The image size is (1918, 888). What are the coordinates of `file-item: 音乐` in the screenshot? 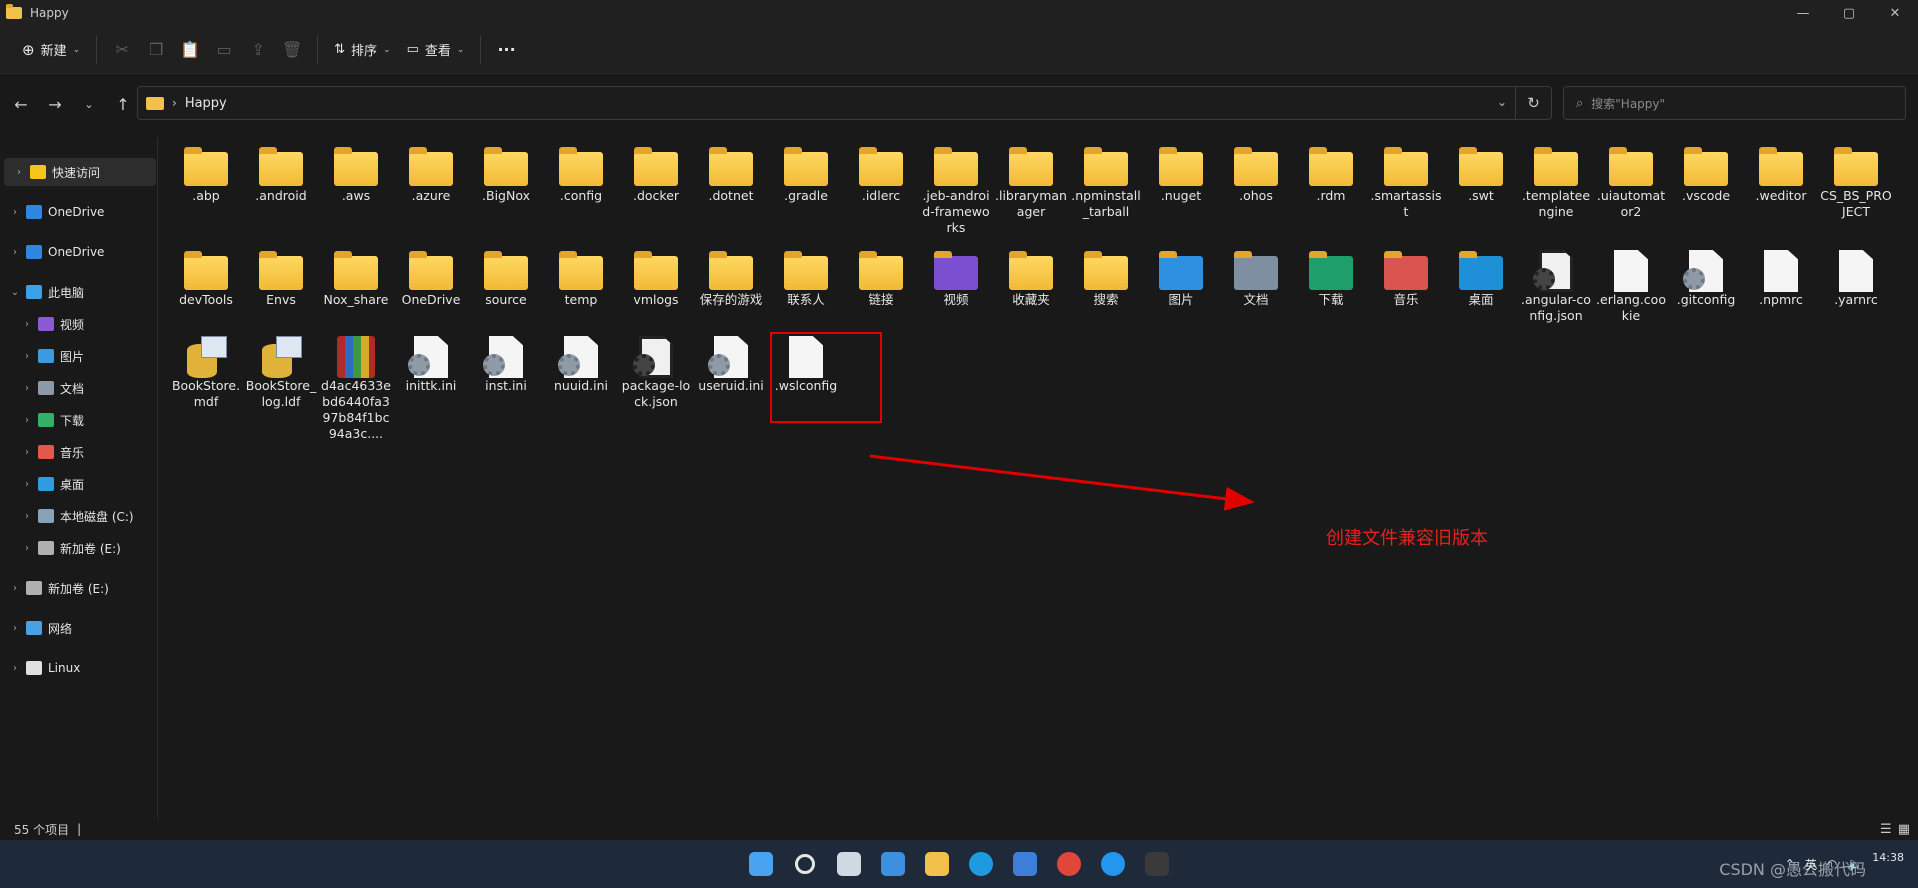 It's located at (1406, 275).